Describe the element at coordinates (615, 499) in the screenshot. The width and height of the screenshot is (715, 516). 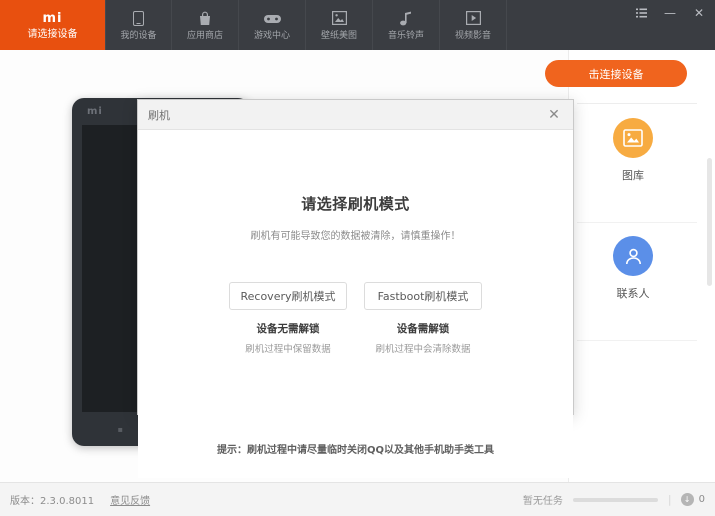
I see `task-progress-bar` at that location.